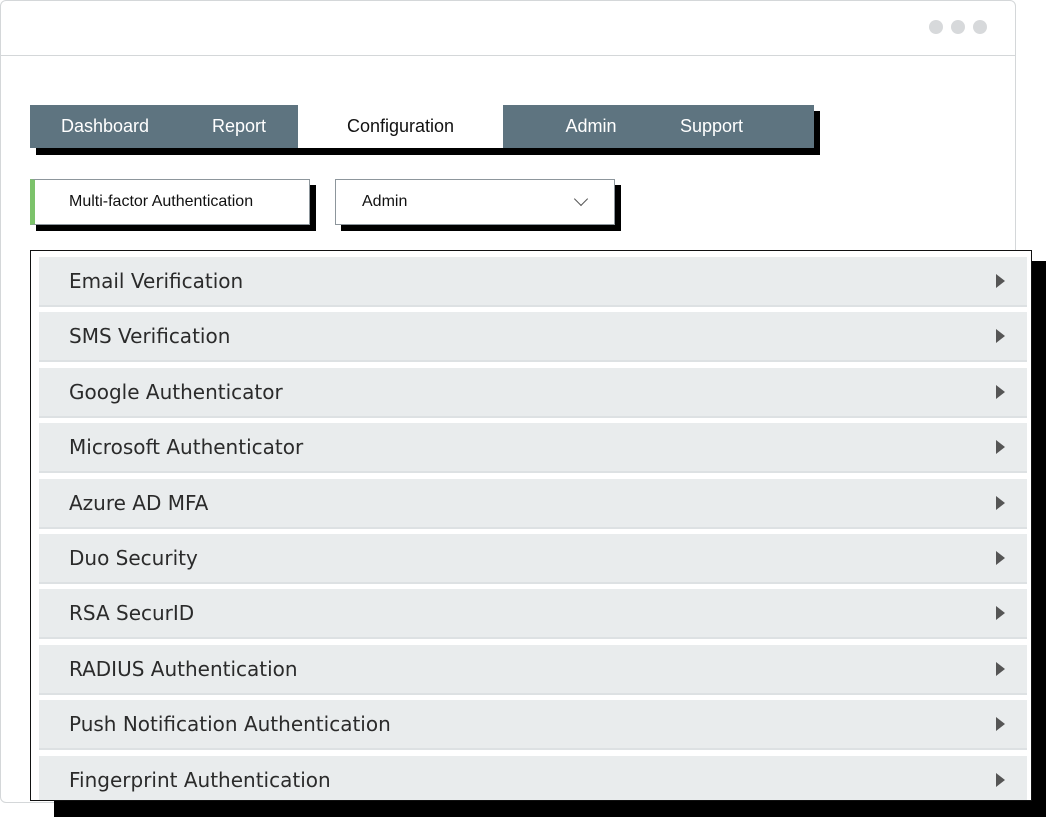 This screenshot has width=1046, height=817. Describe the element at coordinates (533, 282) in the screenshot. I see `list-item-email-verification: Email Verification` at that location.